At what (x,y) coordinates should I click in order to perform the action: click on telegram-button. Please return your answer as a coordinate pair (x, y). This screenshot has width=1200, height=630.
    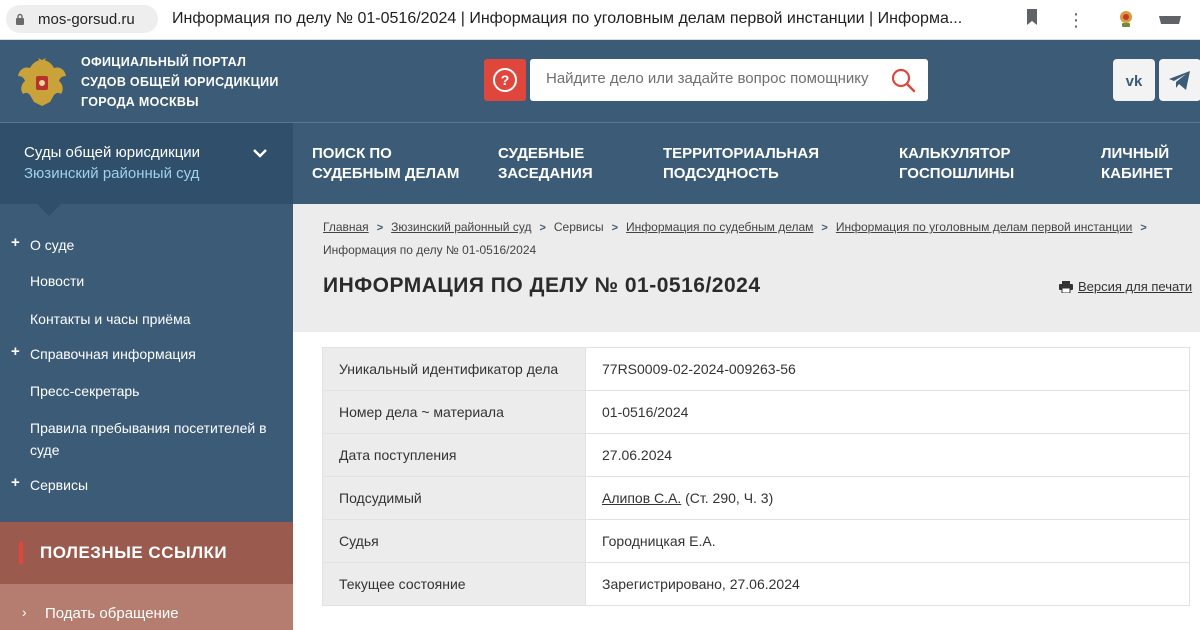
    Looking at the image, I should click on (1179, 80).